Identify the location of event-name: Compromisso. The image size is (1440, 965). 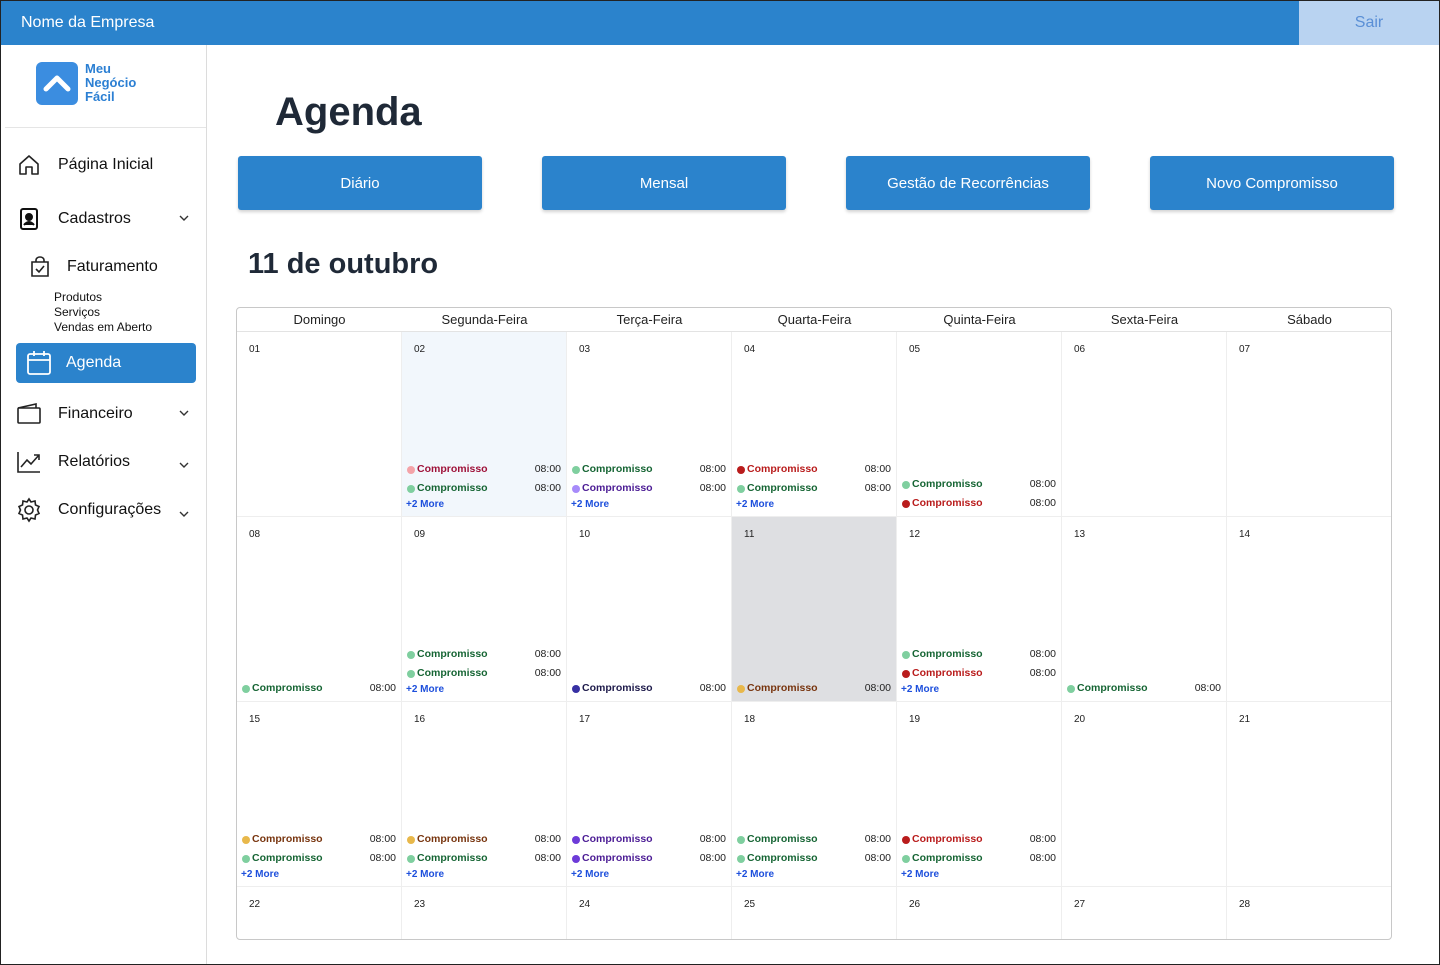
(452, 839).